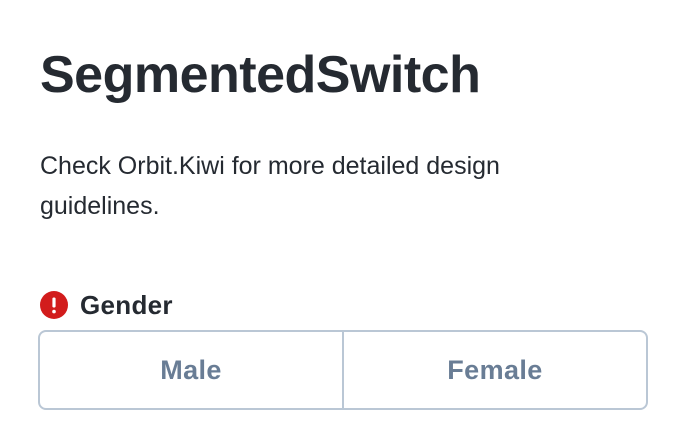 The image size is (686, 448). I want to click on alert-circle-icon, so click(54, 305).